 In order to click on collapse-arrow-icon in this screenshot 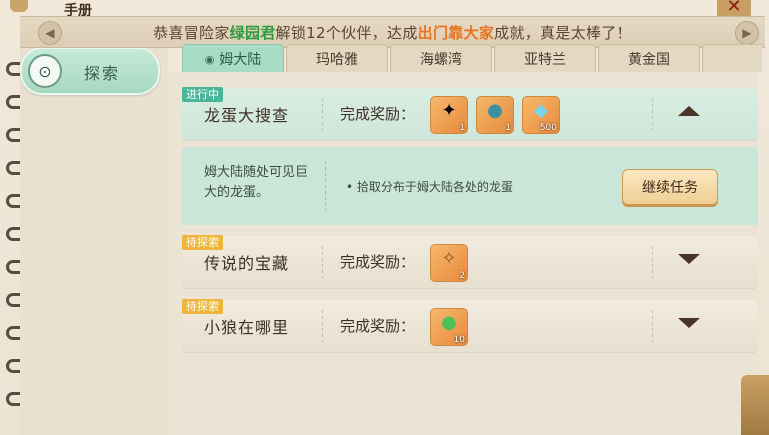, I will do `click(689, 111)`.